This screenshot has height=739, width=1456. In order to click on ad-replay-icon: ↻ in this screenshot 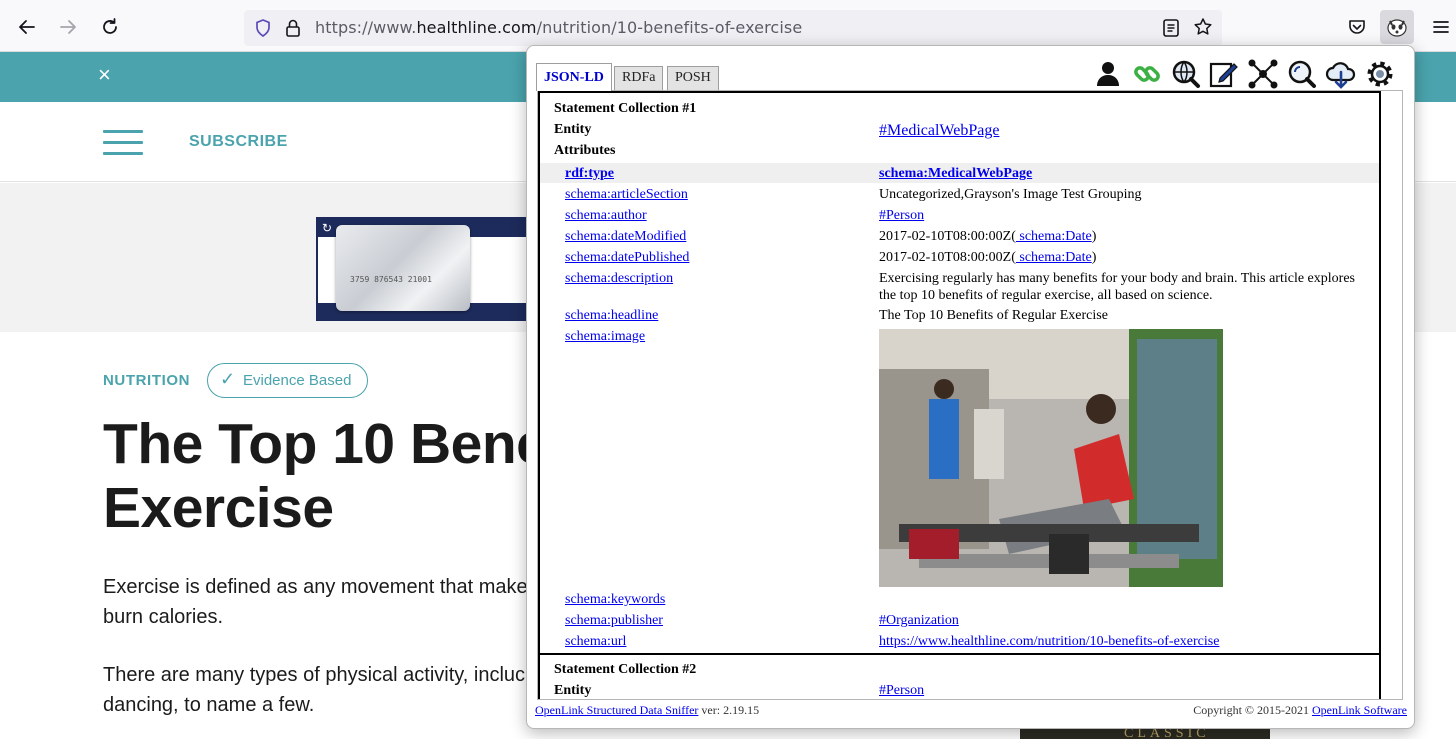, I will do `click(327, 228)`.